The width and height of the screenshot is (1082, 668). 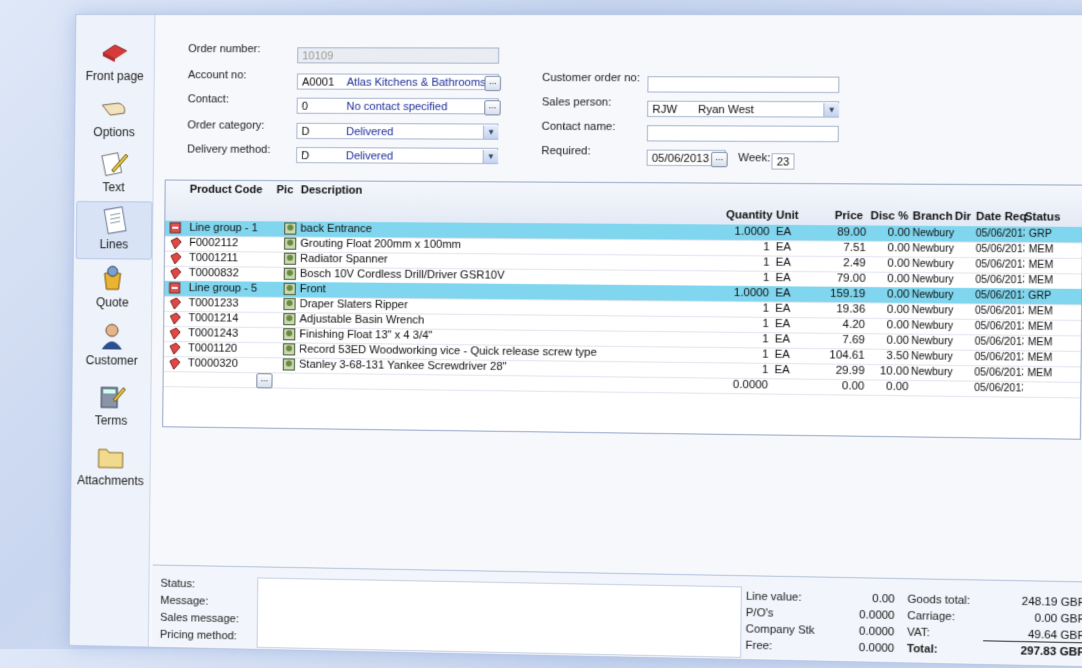 I want to click on carriage-value: 0.00 GBP, so click(x=1032, y=618).